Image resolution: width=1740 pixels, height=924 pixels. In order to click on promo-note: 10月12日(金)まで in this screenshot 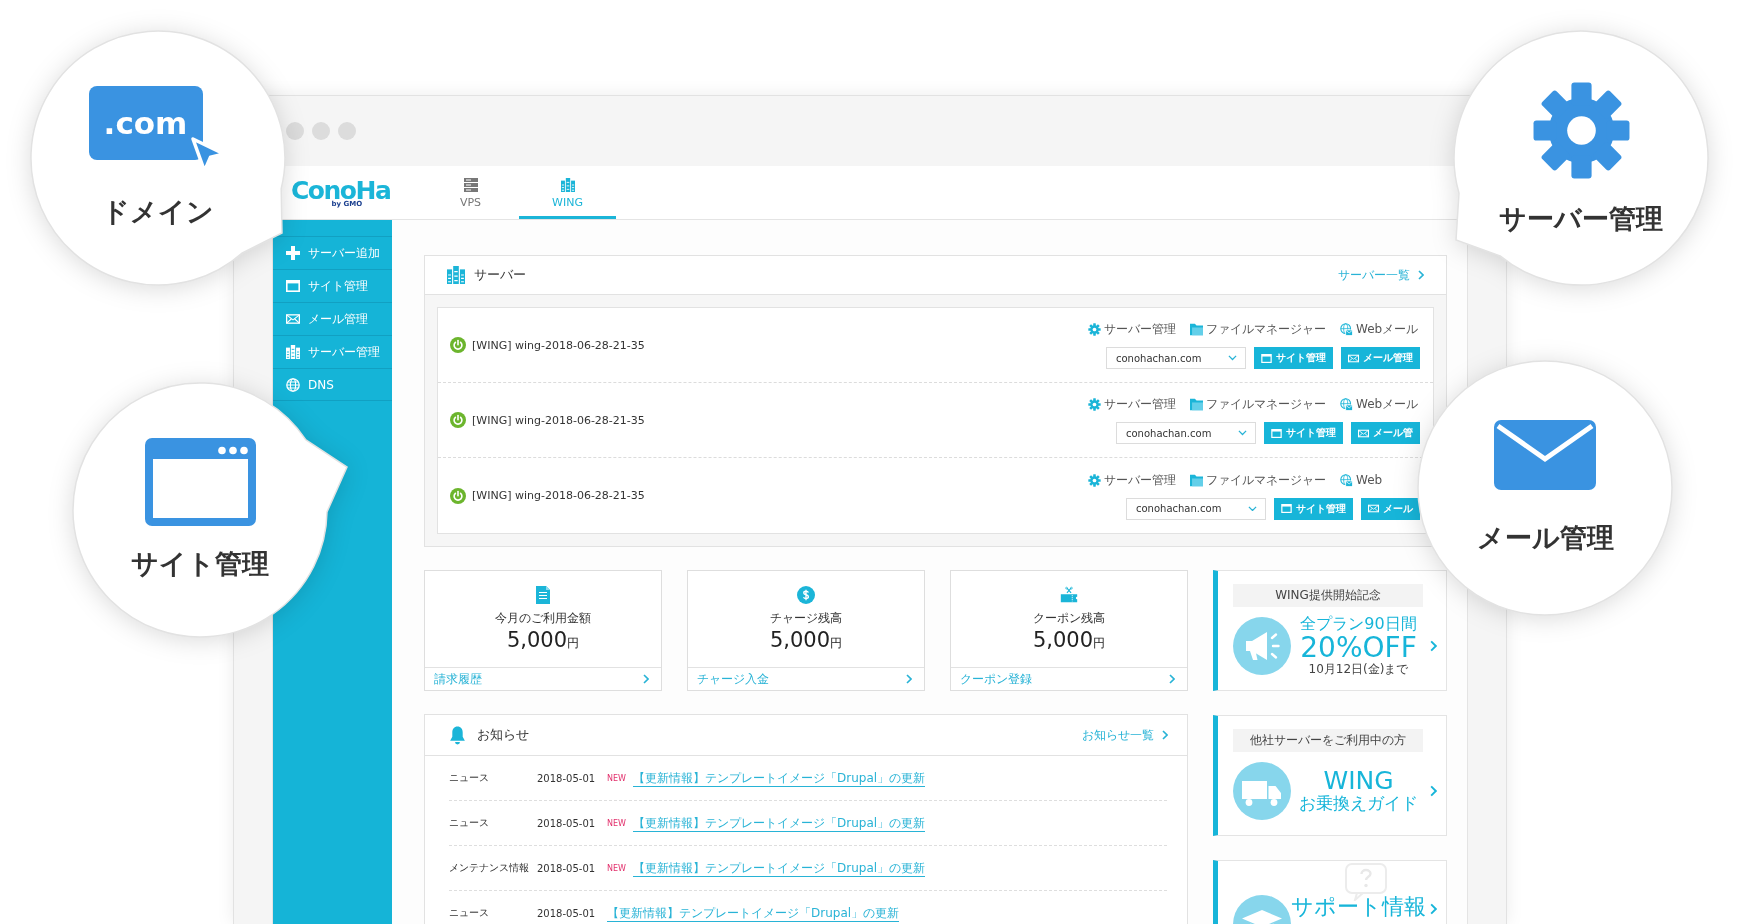, I will do `click(1358, 670)`.